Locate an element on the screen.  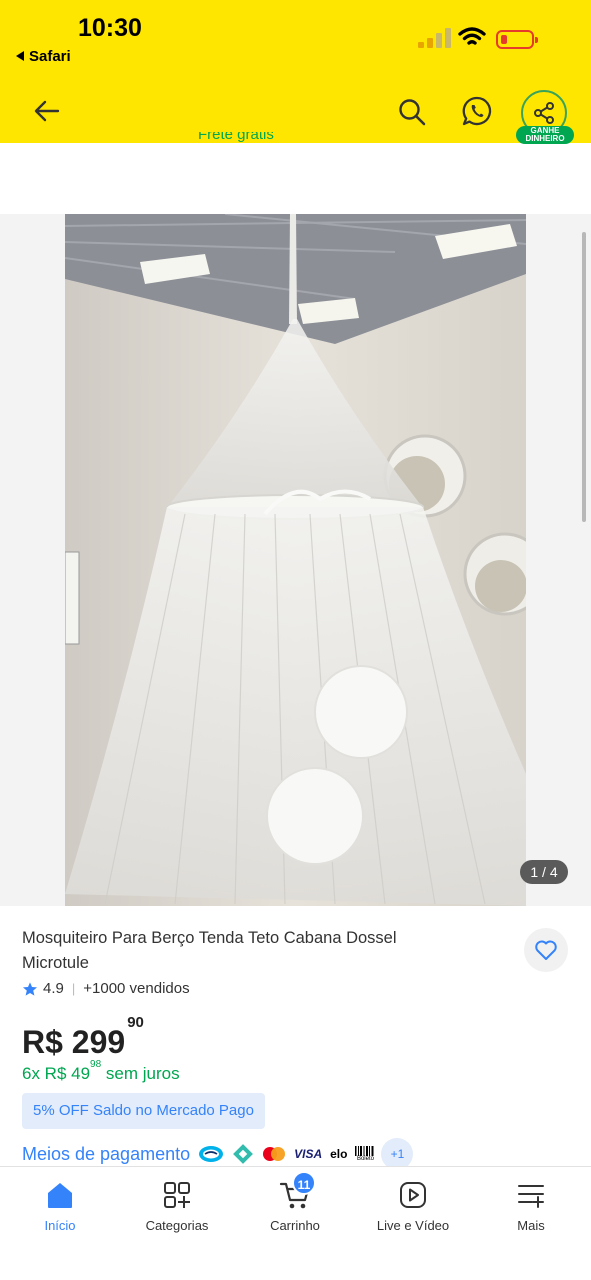
favorite-button is located at coordinates (546, 950).